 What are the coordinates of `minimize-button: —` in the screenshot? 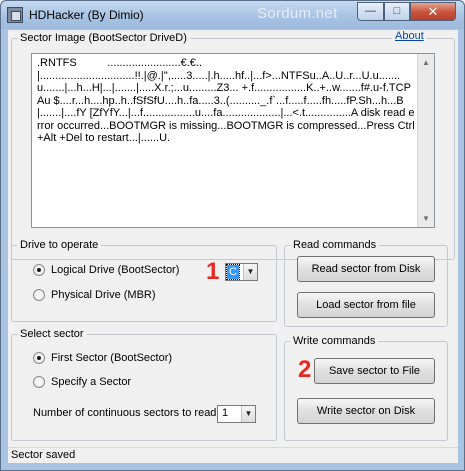 It's located at (370, 11).